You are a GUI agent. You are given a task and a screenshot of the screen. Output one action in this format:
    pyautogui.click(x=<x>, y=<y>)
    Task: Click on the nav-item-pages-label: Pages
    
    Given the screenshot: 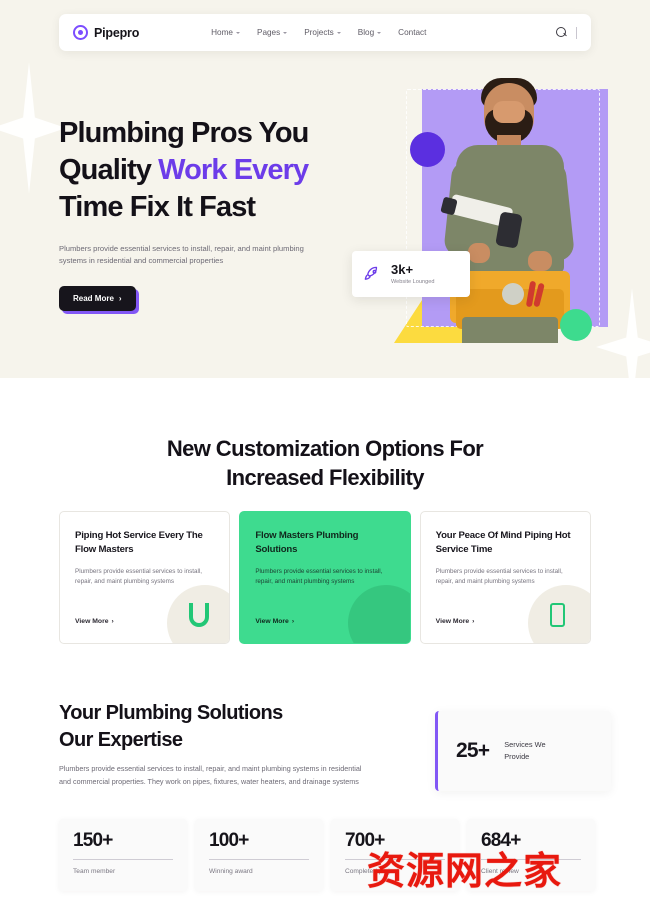 What is the action you would take?
    pyautogui.click(x=268, y=32)
    